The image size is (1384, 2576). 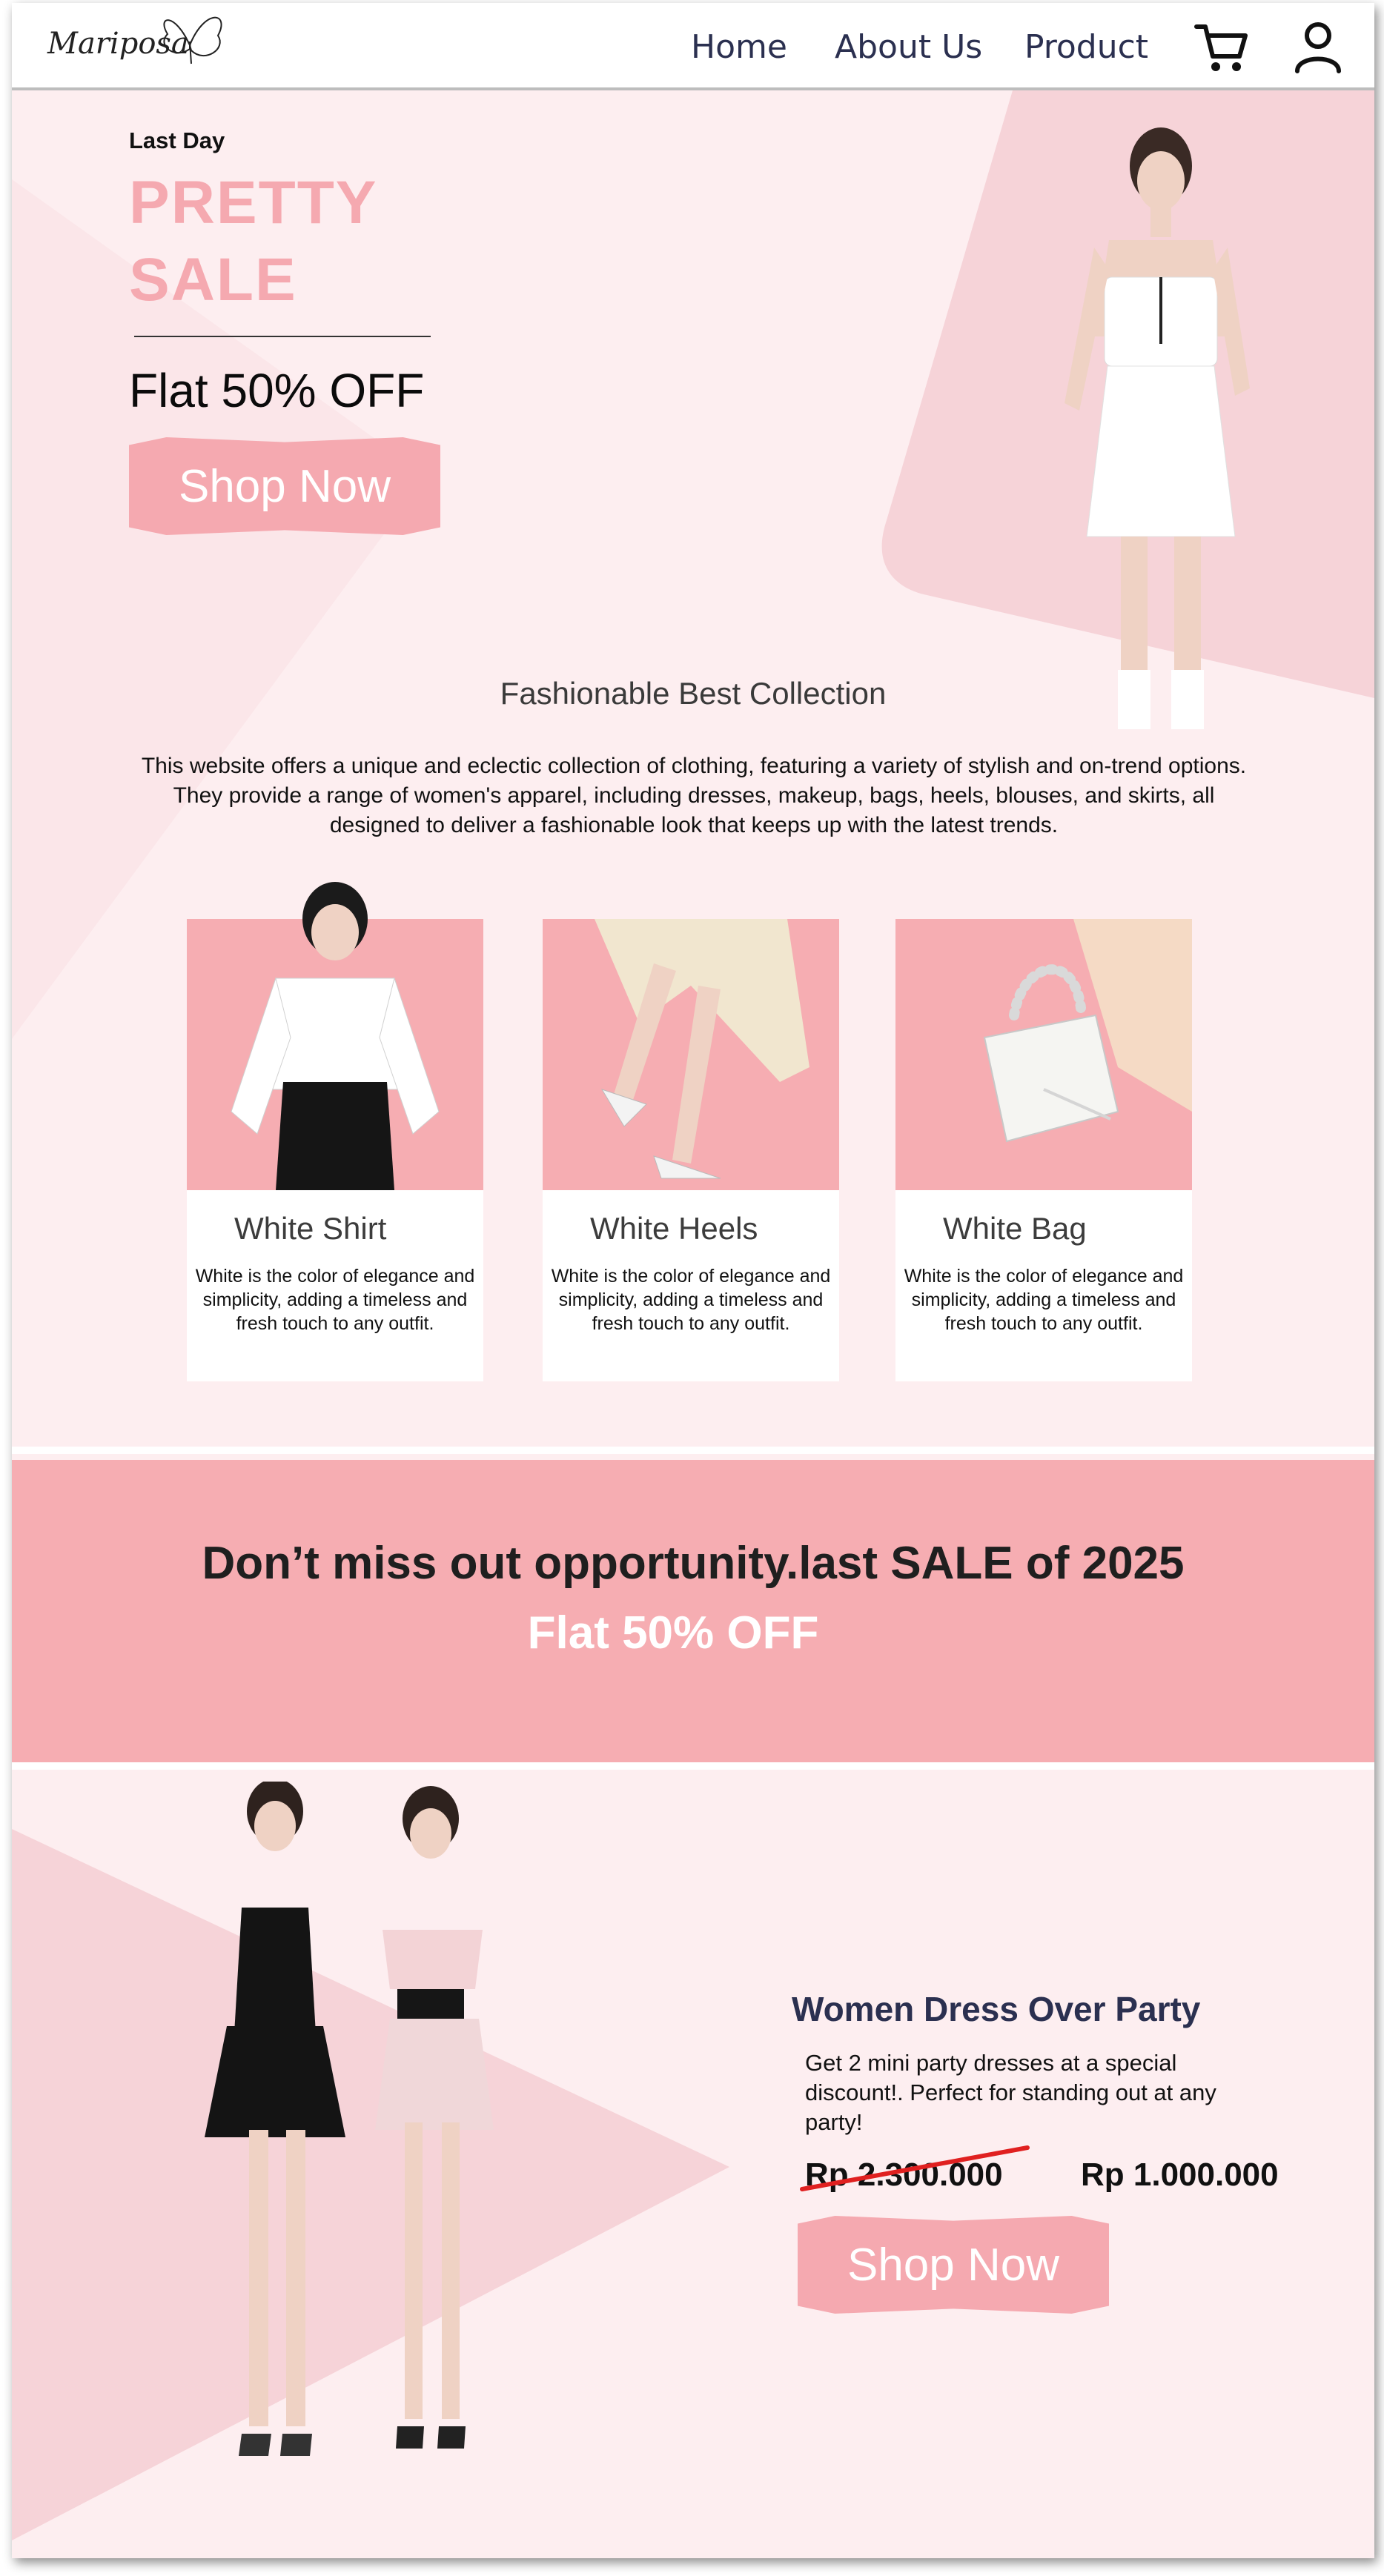 What do you see at coordinates (1222, 47) in the screenshot?
I see `cart-icon` at bounding box center [1222, 47].